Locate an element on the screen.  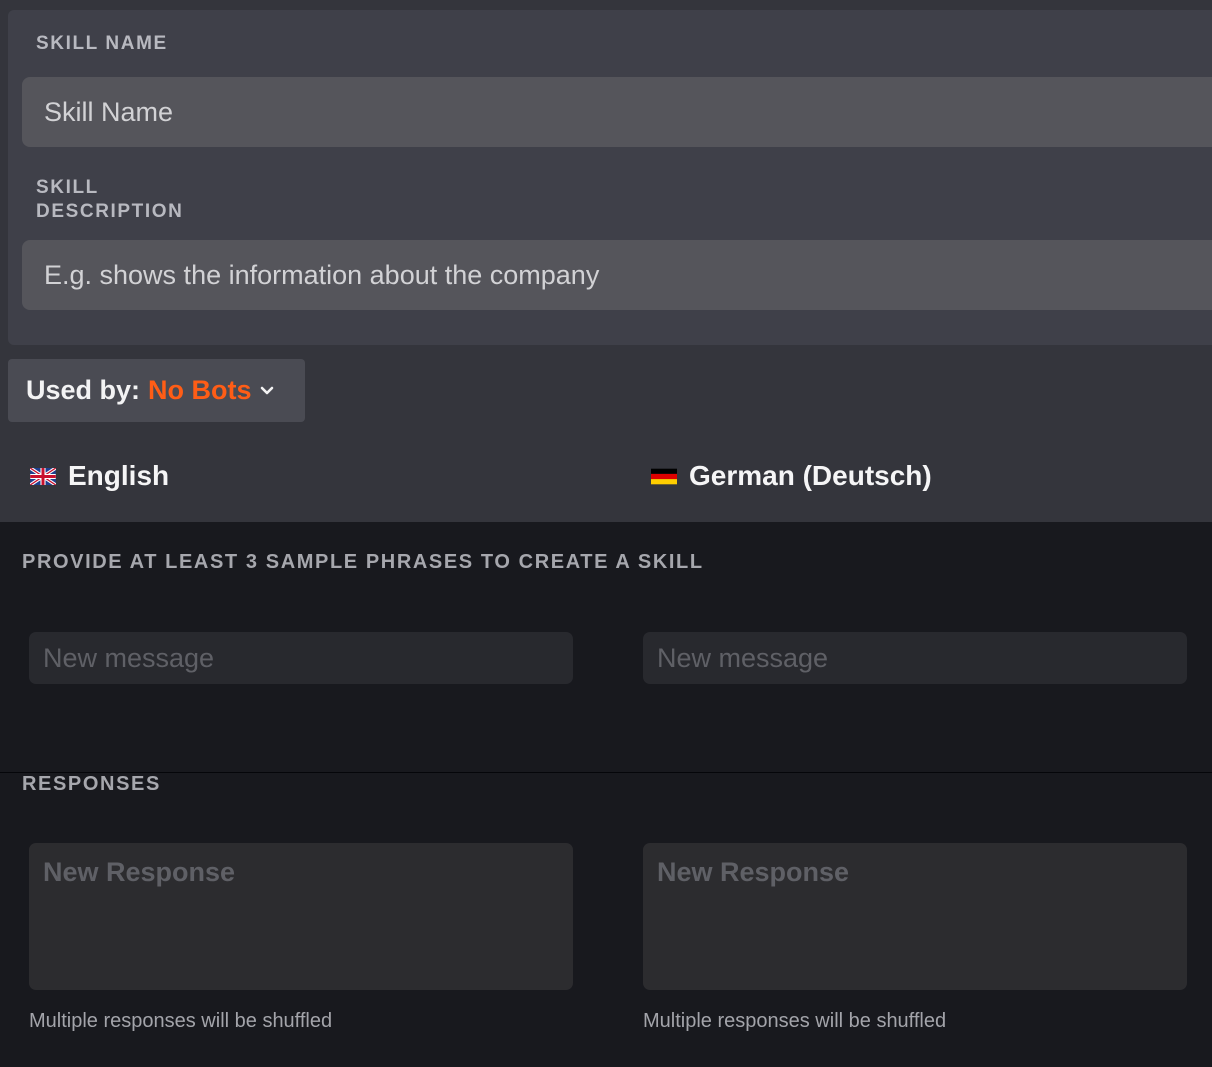
shuffle-hint-english: Multiple responses will be shuffled is located at coordinates (181, 1021).